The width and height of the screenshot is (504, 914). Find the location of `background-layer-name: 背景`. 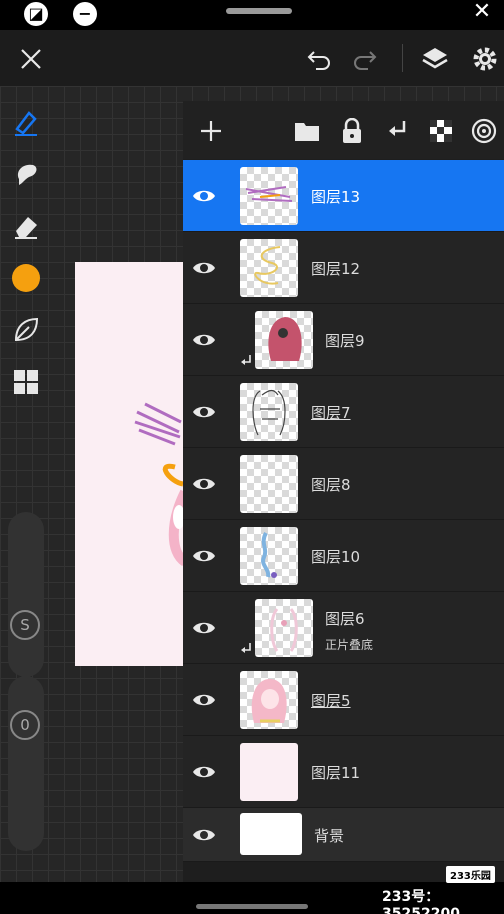

background-layer-name: 背景 is located at coordinates (329, 836).